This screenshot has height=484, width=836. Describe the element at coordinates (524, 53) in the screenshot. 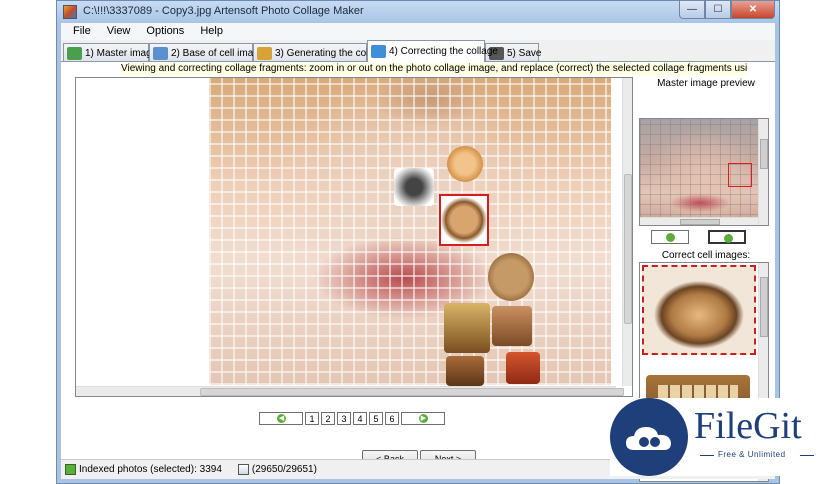

I see `tab-label: 5) Save` at that location.